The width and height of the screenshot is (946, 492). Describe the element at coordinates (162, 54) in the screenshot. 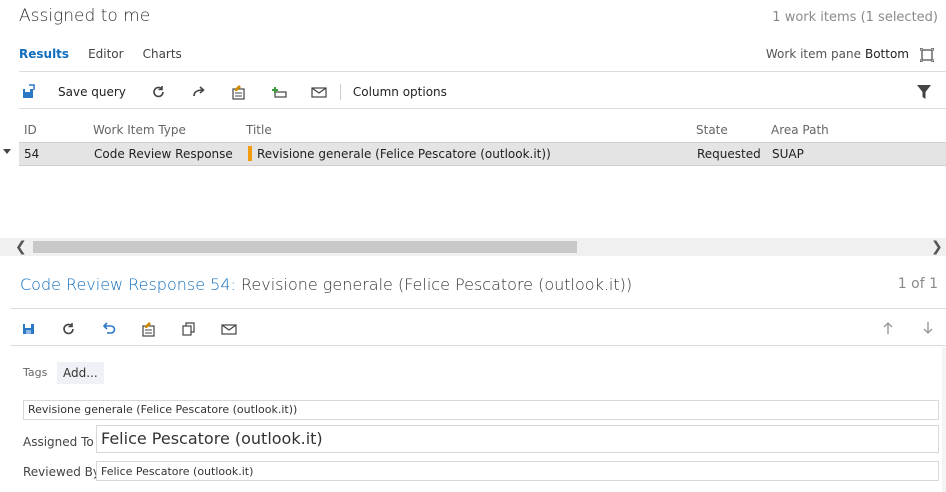

I see `tab-charts: Charts` at that location.